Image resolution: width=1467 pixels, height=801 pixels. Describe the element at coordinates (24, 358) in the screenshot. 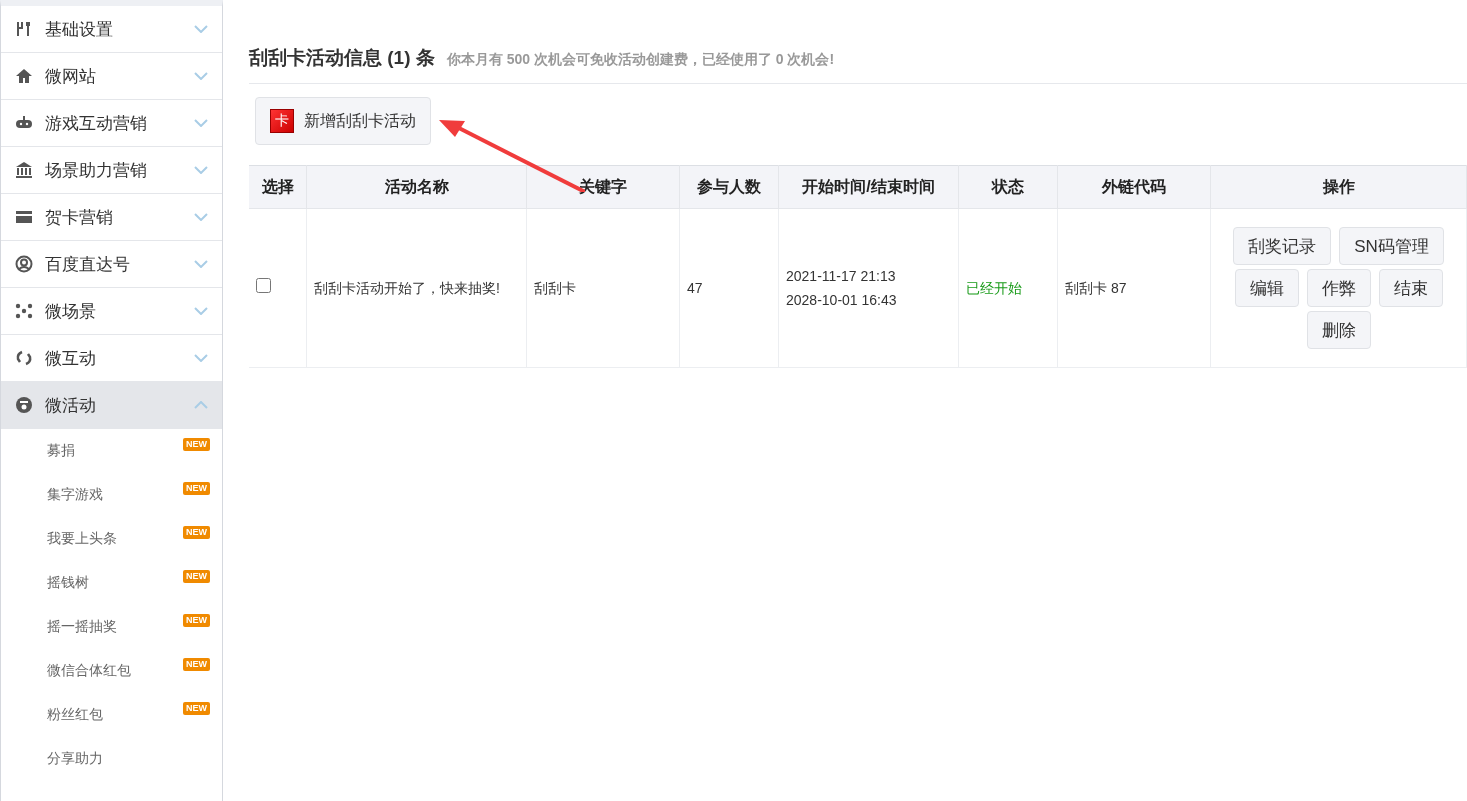

I see `exchange-icon` at that location.